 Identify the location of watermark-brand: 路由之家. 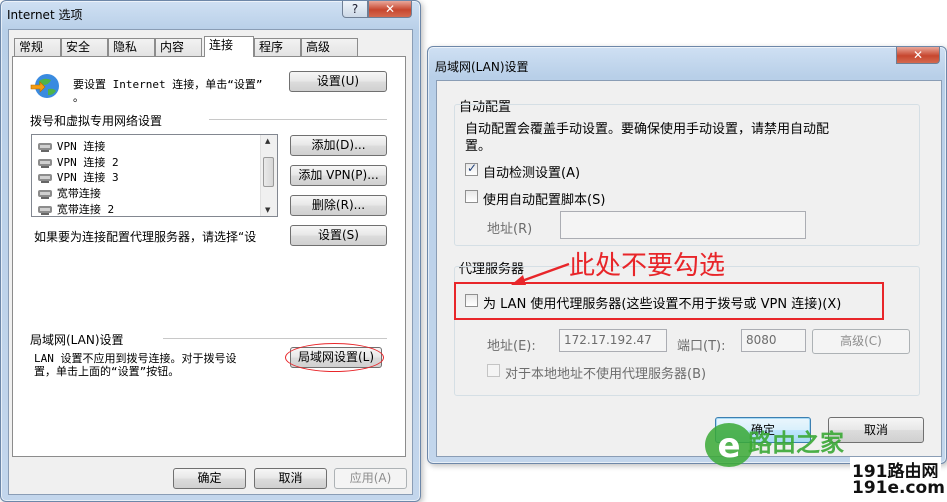
(796, 443).